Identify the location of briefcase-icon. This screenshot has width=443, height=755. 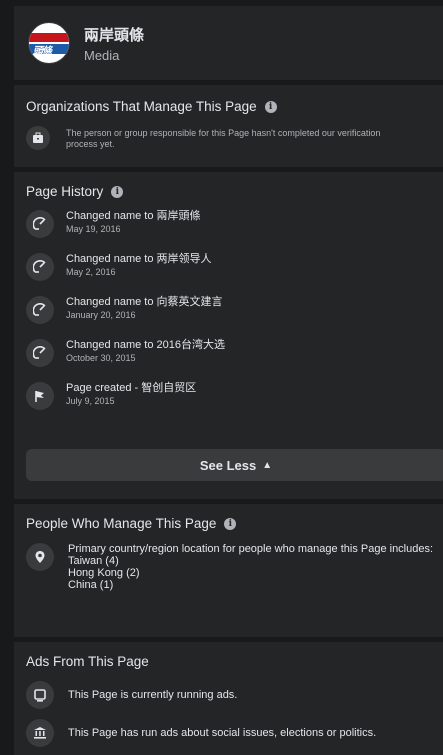
(38, 138).